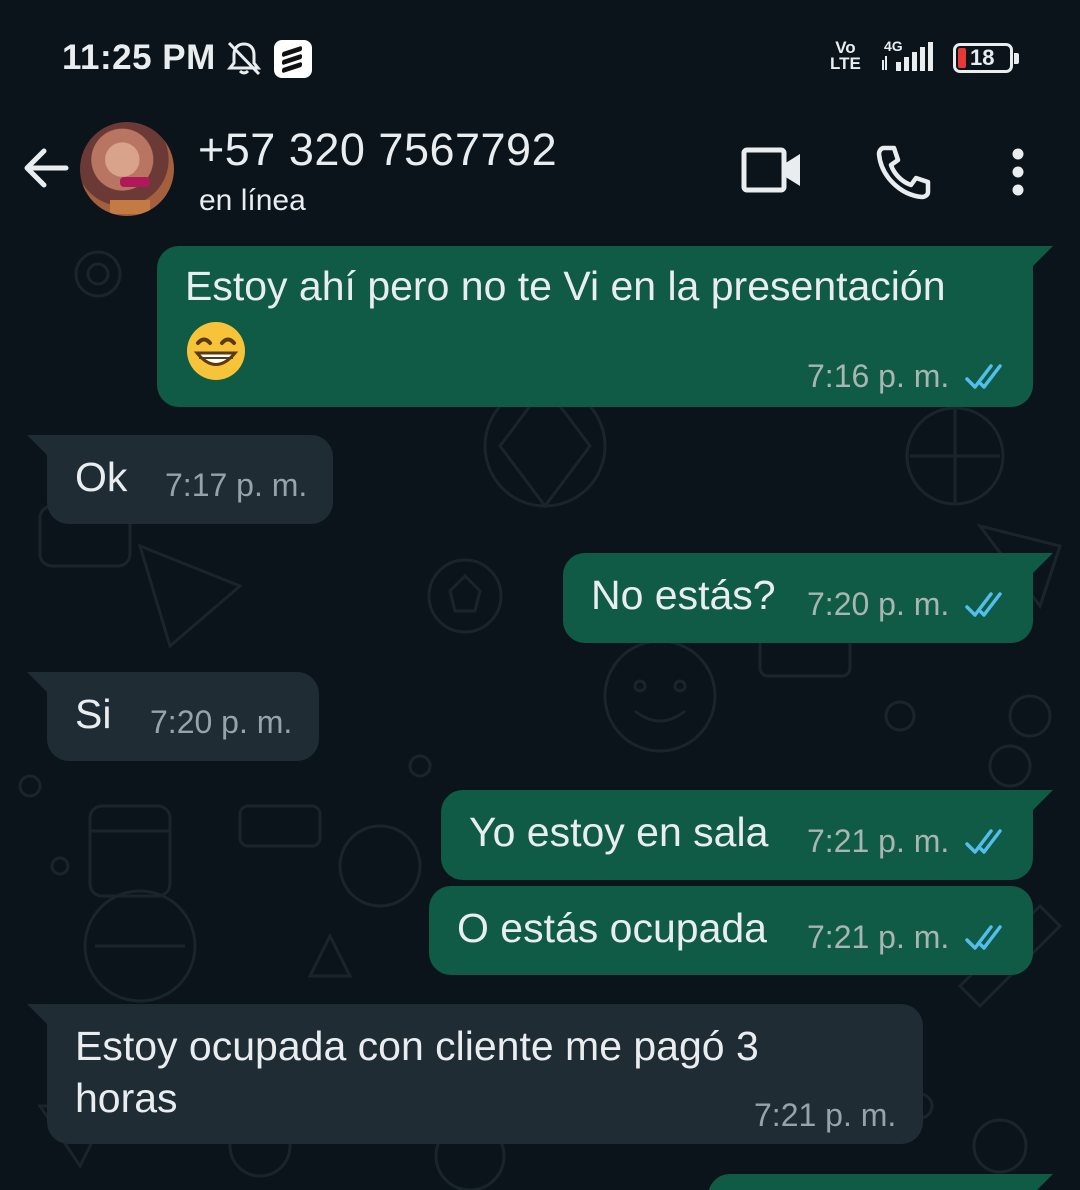 The image size is (1080, 1190). I want to click on message-text-line: Estoy ocupada con cliente me pagó 3, so click(417, 1046).